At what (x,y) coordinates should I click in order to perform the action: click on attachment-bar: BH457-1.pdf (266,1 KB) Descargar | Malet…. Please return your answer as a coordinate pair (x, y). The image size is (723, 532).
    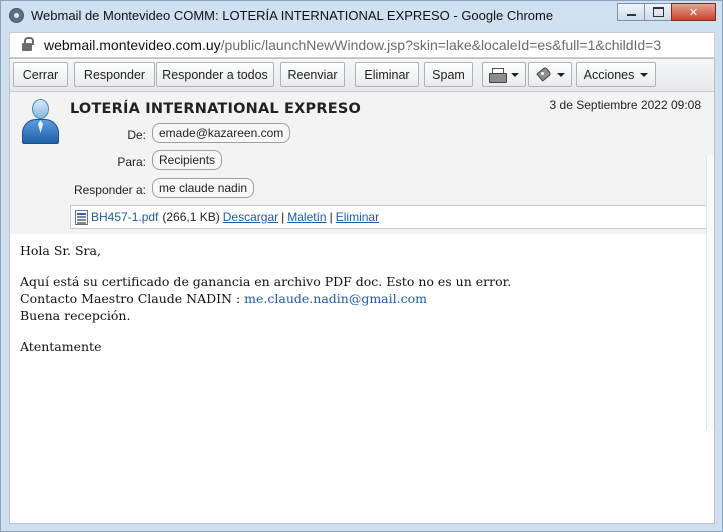
    Looking at the image, I should click on (390, 217).